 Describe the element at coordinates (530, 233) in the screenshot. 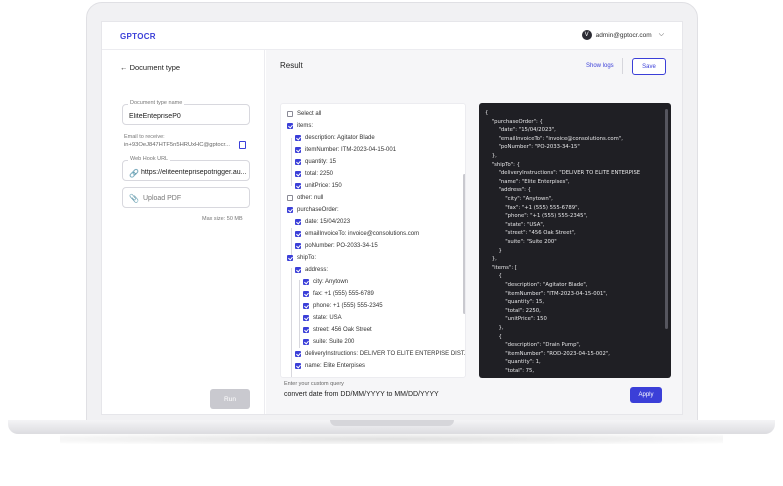

I see `code-line: "street": "456 Oak Street",` at that location.